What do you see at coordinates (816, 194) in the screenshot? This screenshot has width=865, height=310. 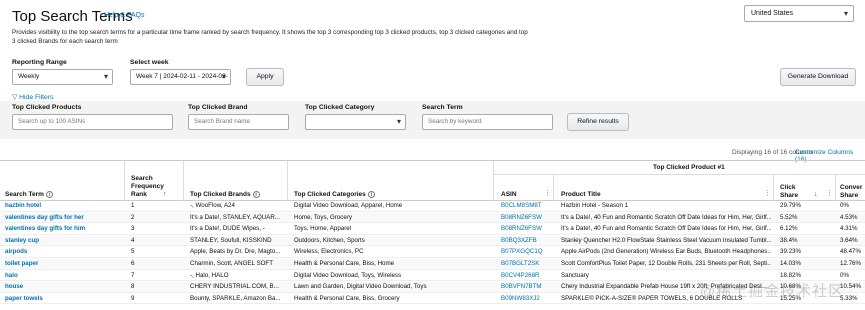 I see `sort-descending-icon: ↓` at bounding box center [816, 194].